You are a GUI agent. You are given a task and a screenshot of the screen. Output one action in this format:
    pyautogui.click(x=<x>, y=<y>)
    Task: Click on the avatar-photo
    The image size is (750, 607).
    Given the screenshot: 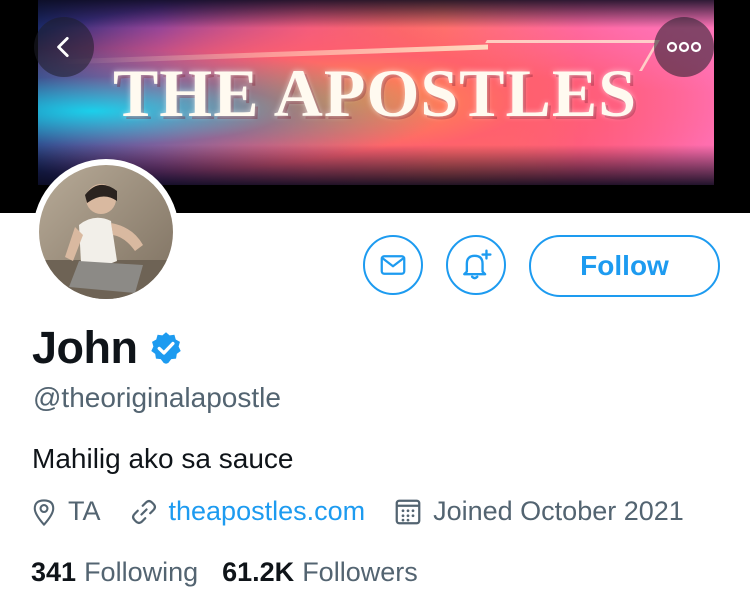 What is the action you would take?
    pyautogui.click(x=106, y=232)
    